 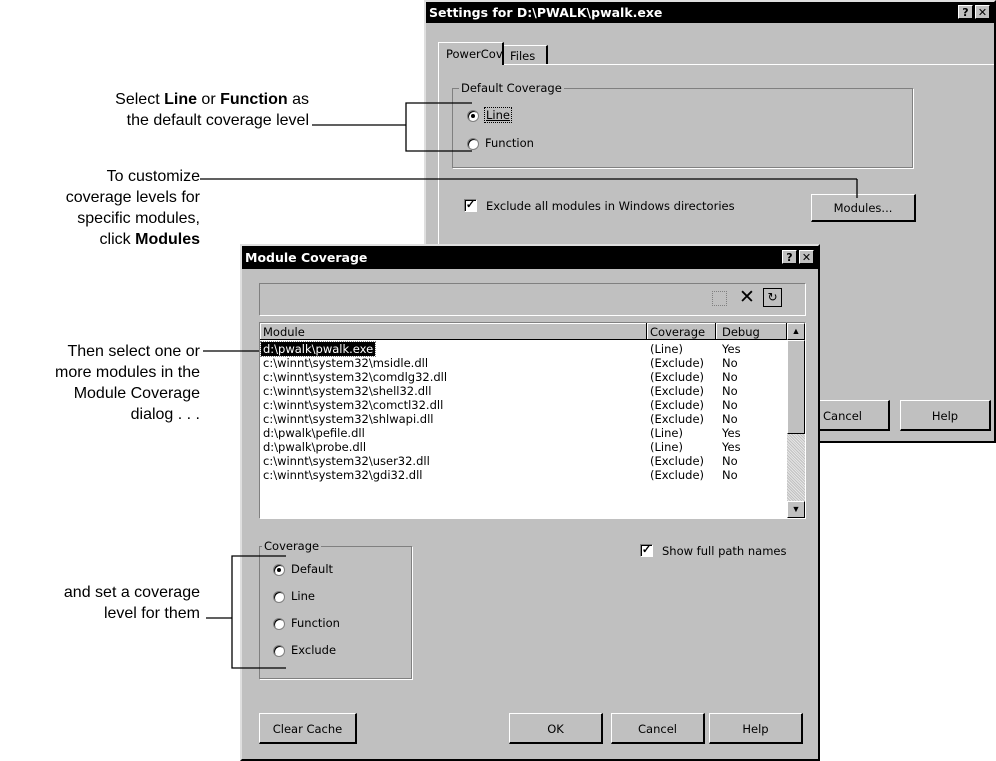 I want to click on new-icon, so click(x=719, y=298).